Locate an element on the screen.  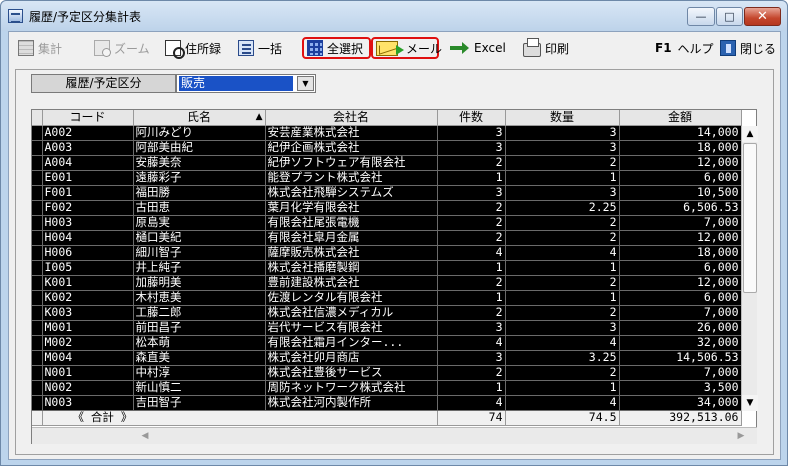
scroll-down-icon: ▼ is located at coordinates (750, 403).